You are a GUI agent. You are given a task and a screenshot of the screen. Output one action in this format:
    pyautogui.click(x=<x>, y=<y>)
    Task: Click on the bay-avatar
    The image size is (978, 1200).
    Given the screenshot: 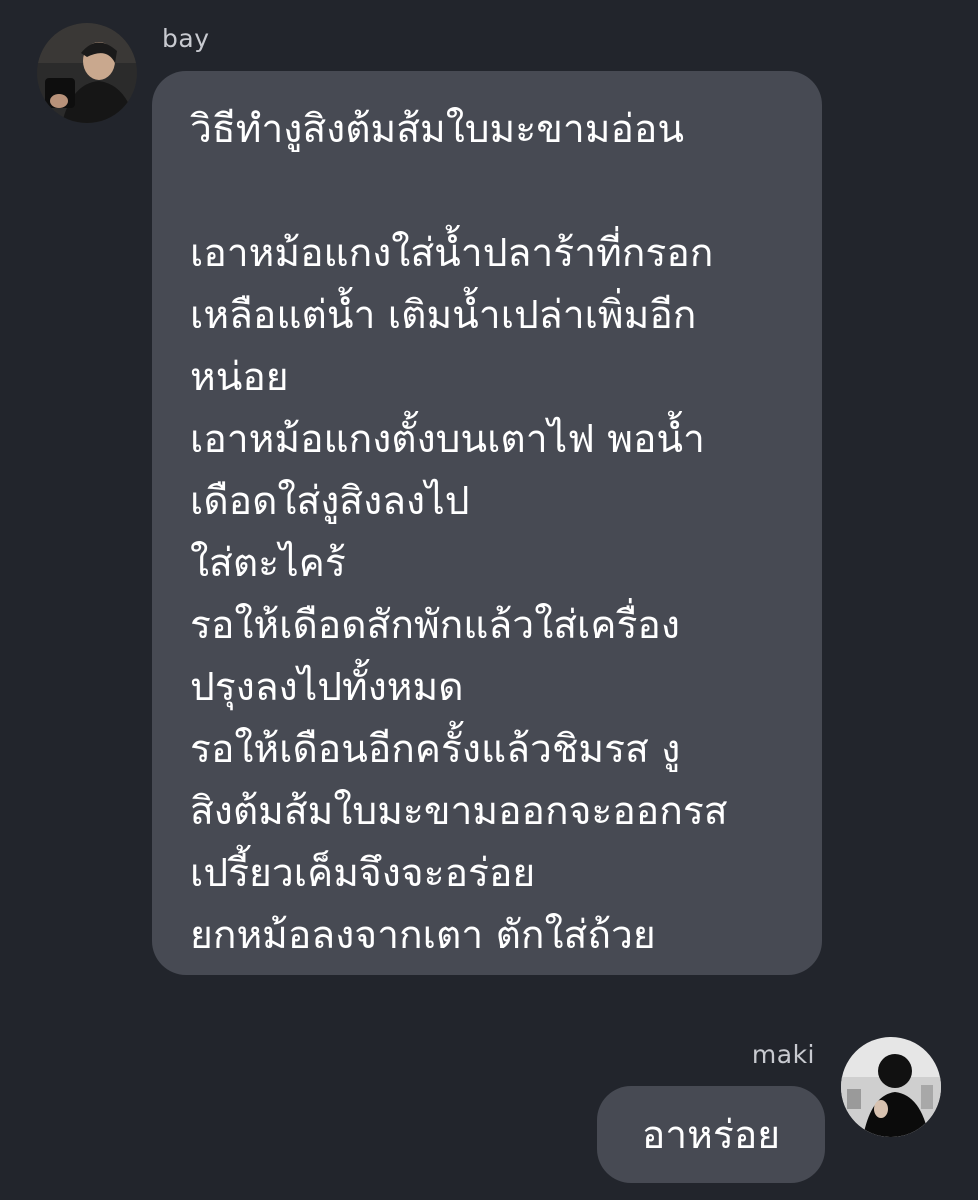 What is the action you would take?
    pyautogui.click(x=87, y=73)
    